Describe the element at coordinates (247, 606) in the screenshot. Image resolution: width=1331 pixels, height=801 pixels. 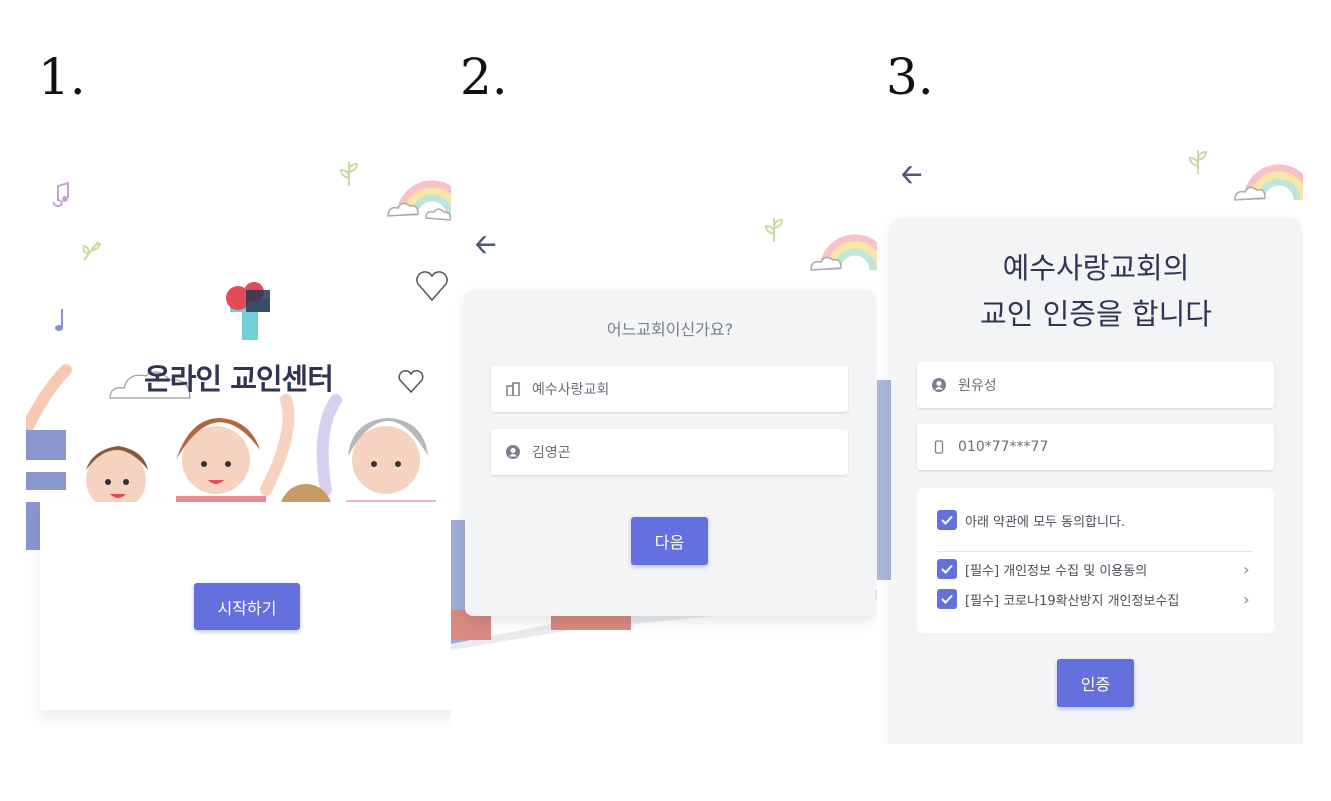
I see `start-button: 시작하기` at that location.